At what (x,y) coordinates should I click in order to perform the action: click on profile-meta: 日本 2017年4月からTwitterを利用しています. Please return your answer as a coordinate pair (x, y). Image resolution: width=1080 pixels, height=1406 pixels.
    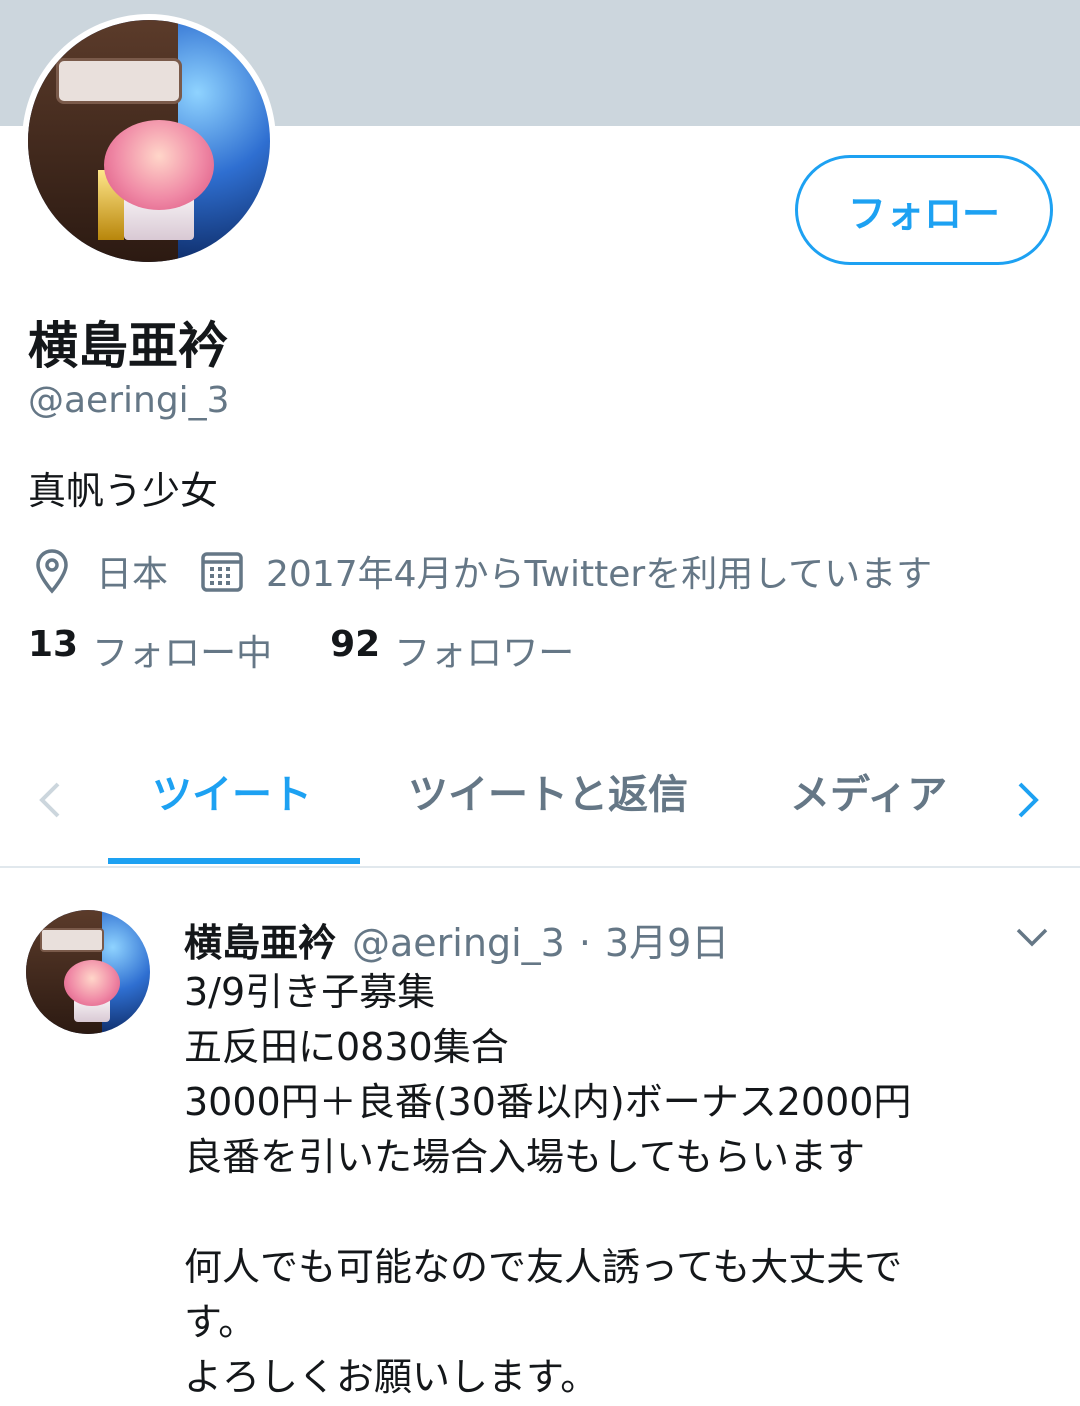
    Looking at the image, I should click on (495, 571).